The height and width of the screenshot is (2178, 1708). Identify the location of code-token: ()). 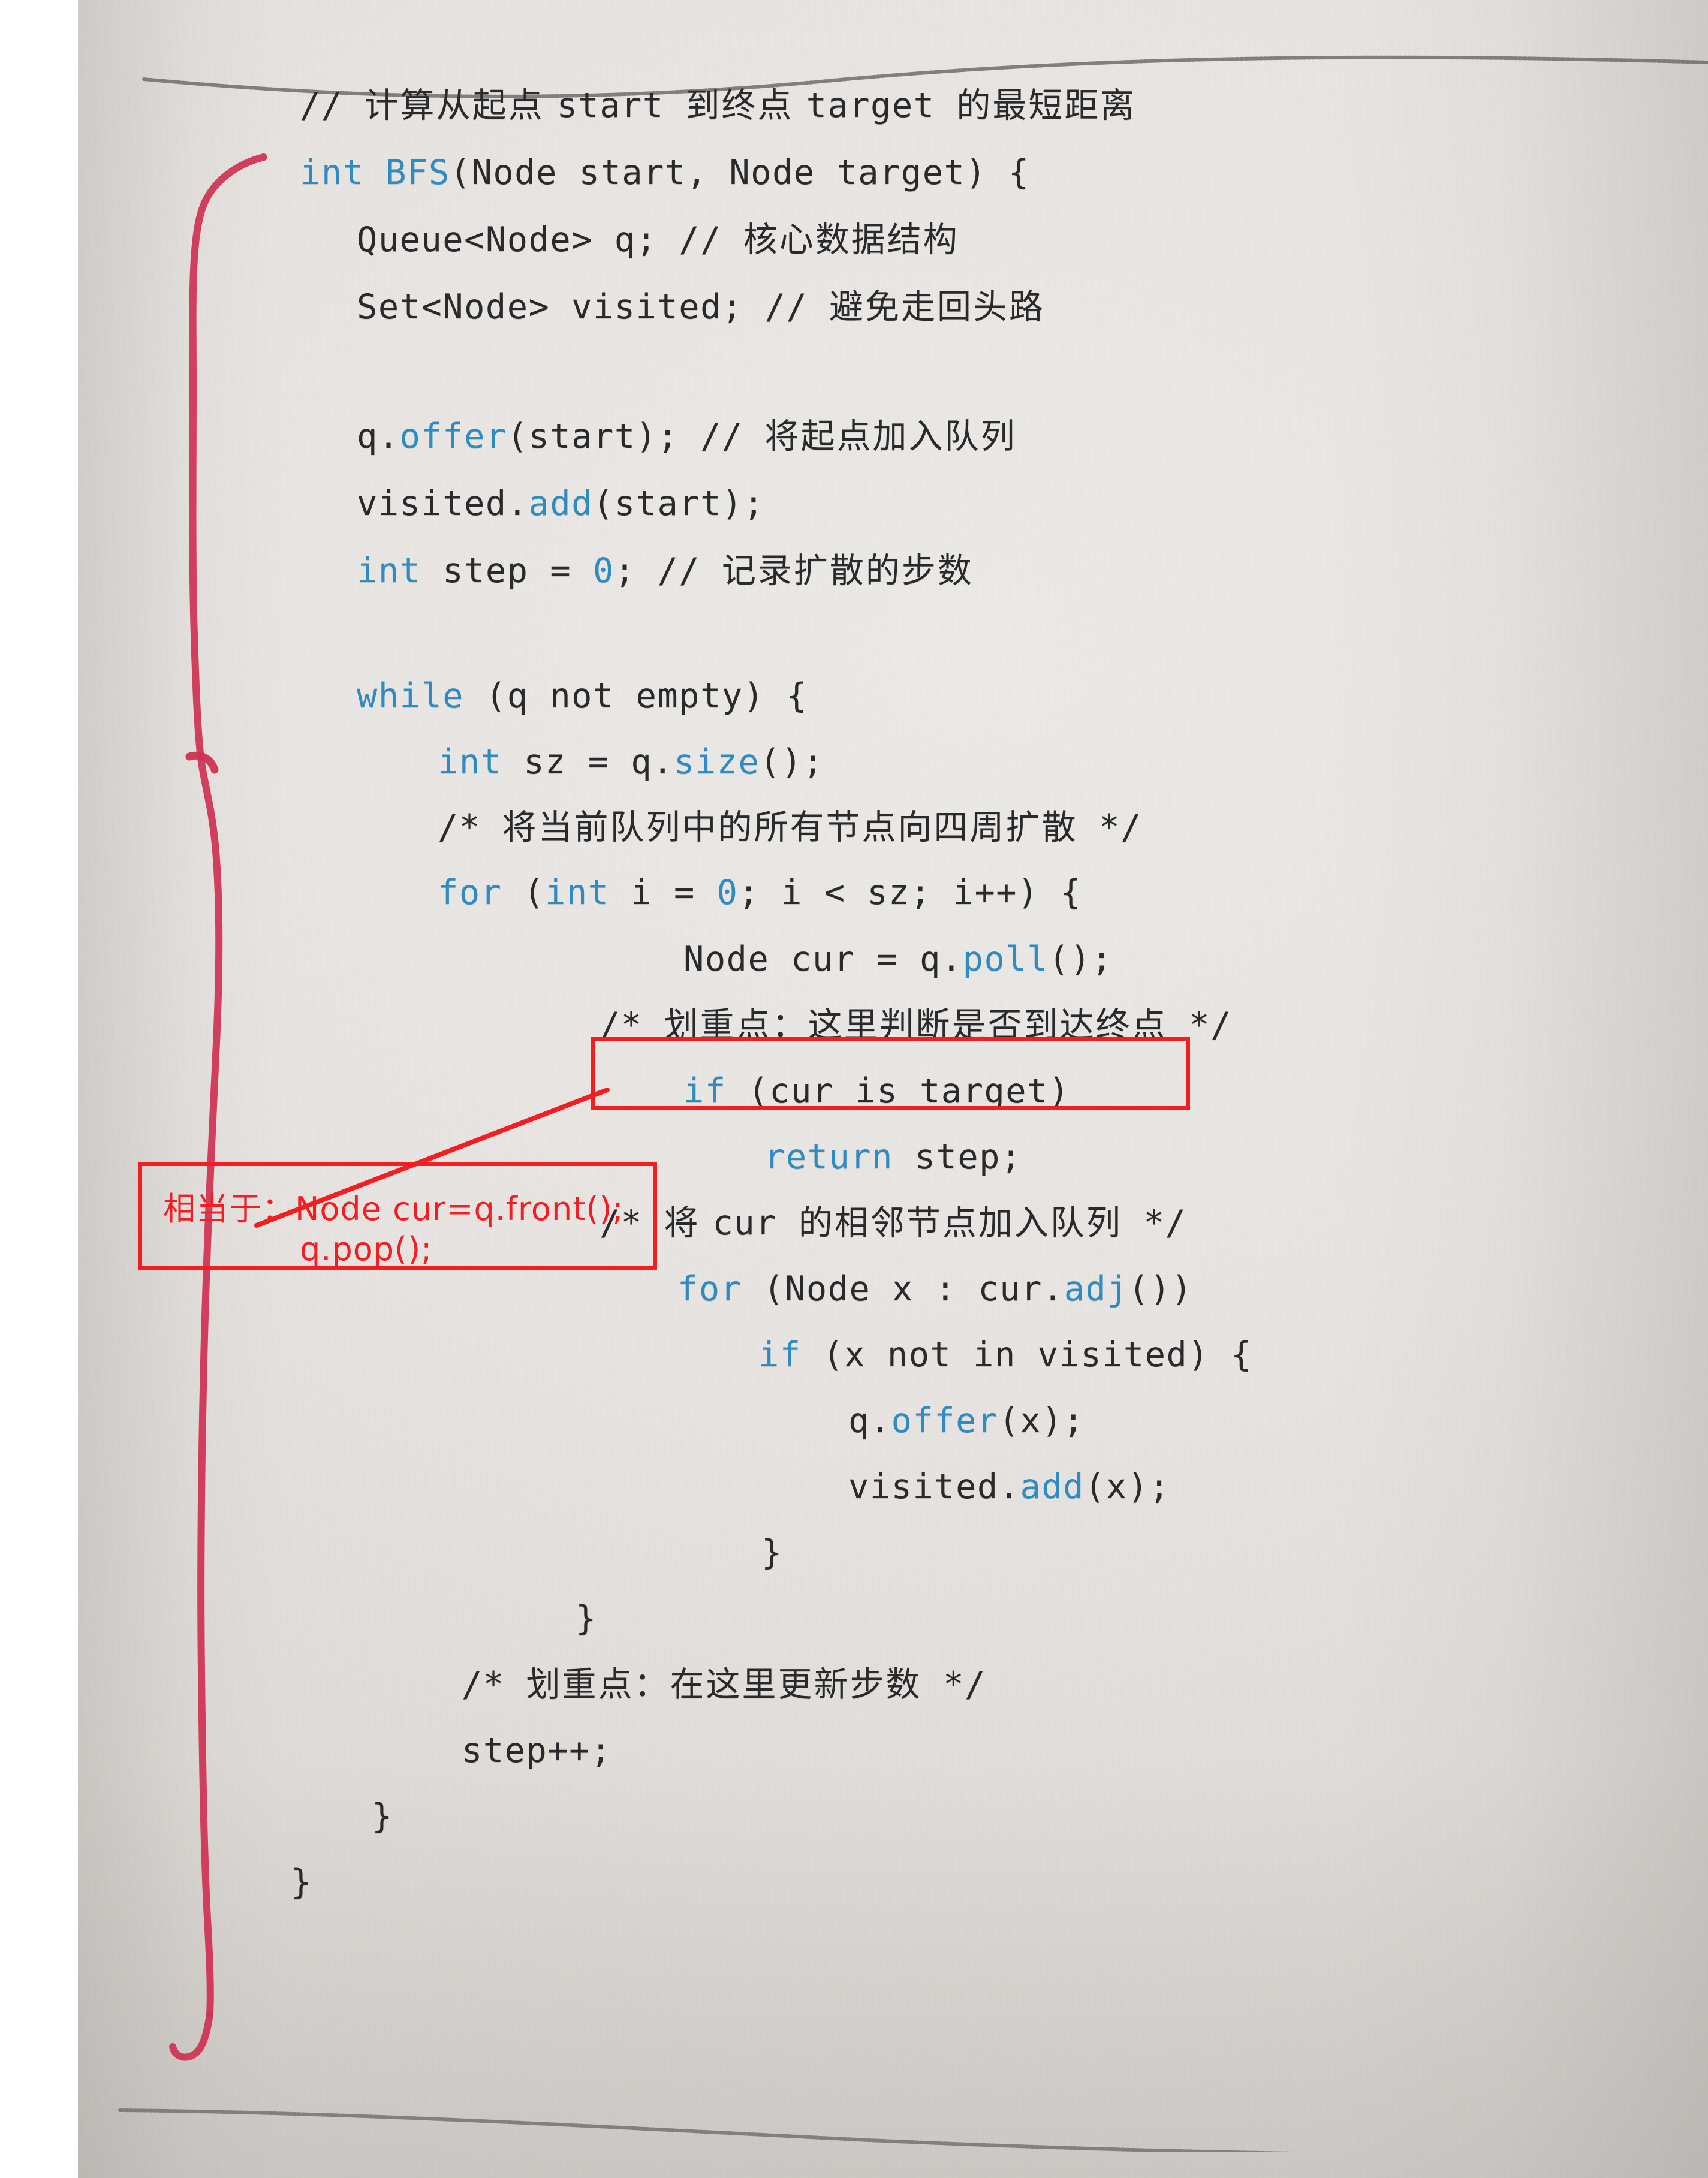
(1160, 1289).